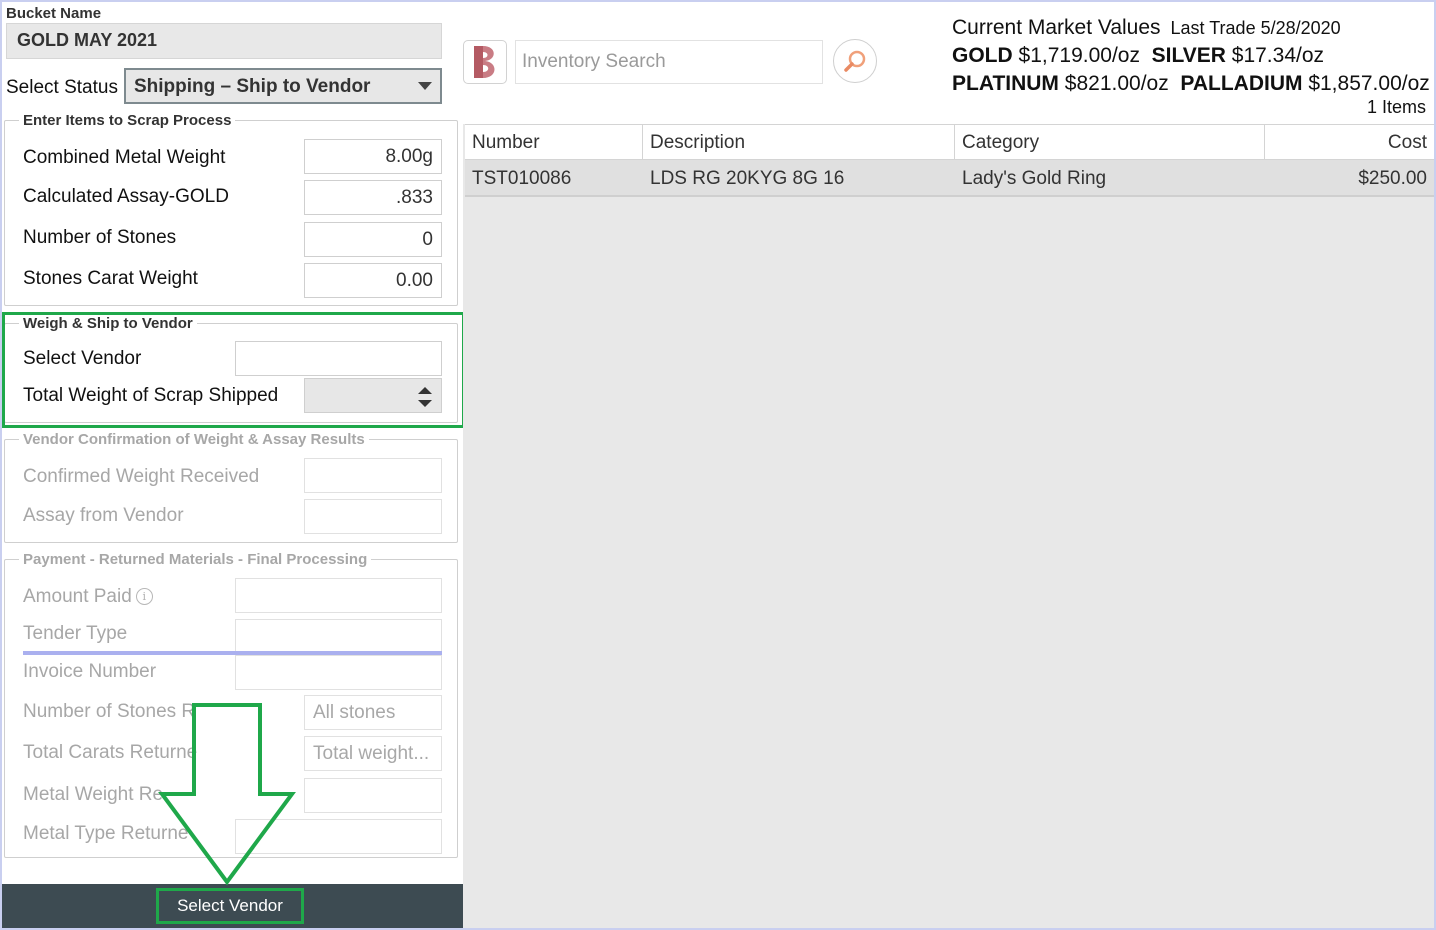 The image size is (1436, 930). I want to click on gold-price: $1,719.00/oz, so click(1079, 55).